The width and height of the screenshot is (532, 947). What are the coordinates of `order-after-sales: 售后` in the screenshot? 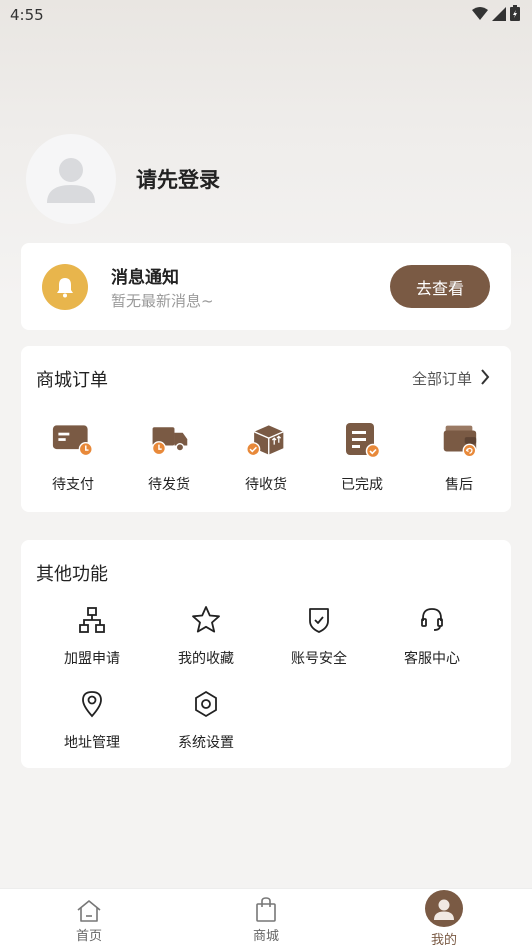 It's located at (459, 457).